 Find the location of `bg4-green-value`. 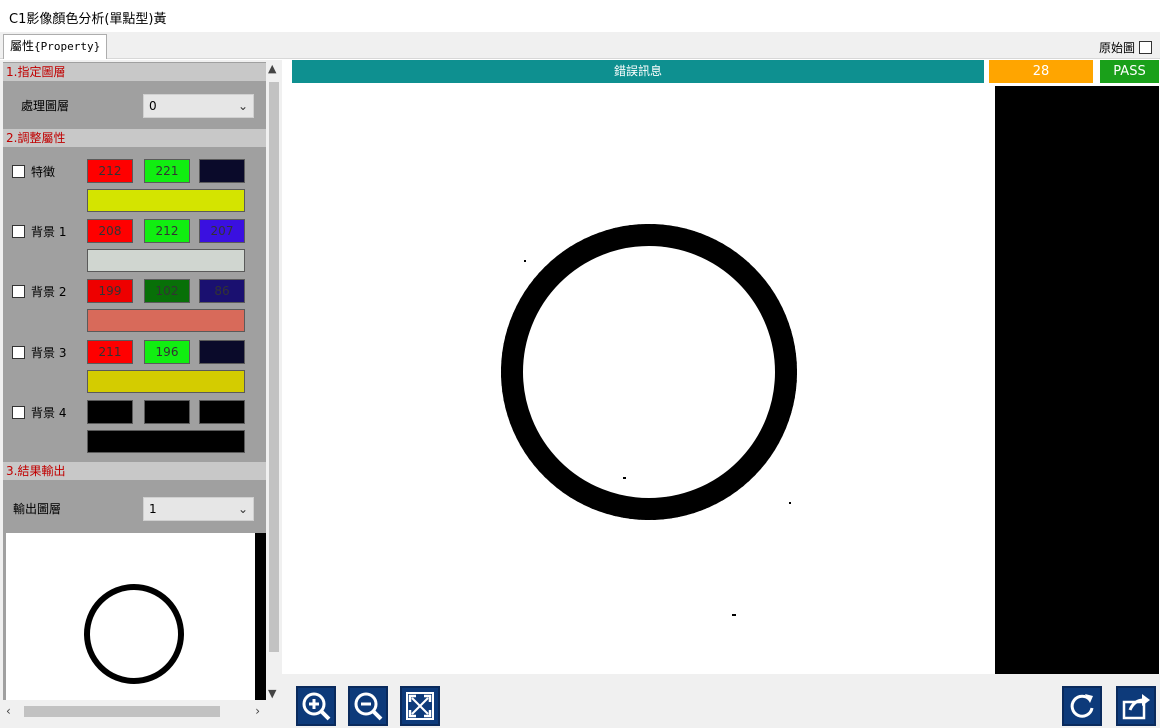

bg4-green-value is located at coordinates (167, 412).